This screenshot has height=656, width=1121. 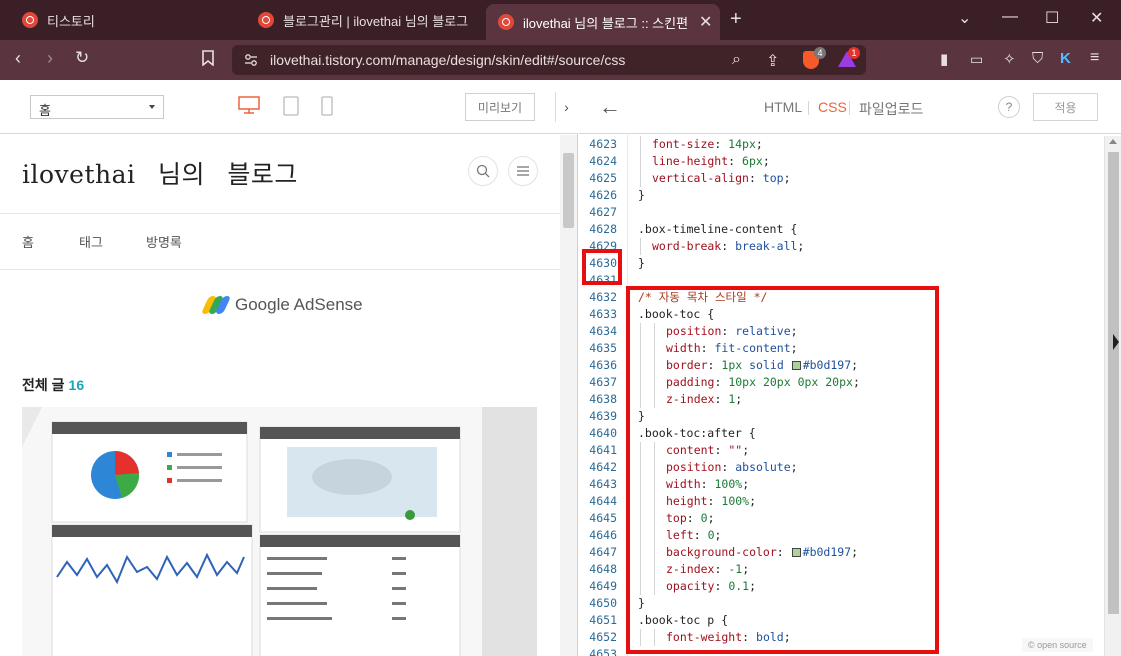 What do you see at coordinates (603, 637) in the screenshot?
I see `line-number: 4652` at bounding box center [603, 637].